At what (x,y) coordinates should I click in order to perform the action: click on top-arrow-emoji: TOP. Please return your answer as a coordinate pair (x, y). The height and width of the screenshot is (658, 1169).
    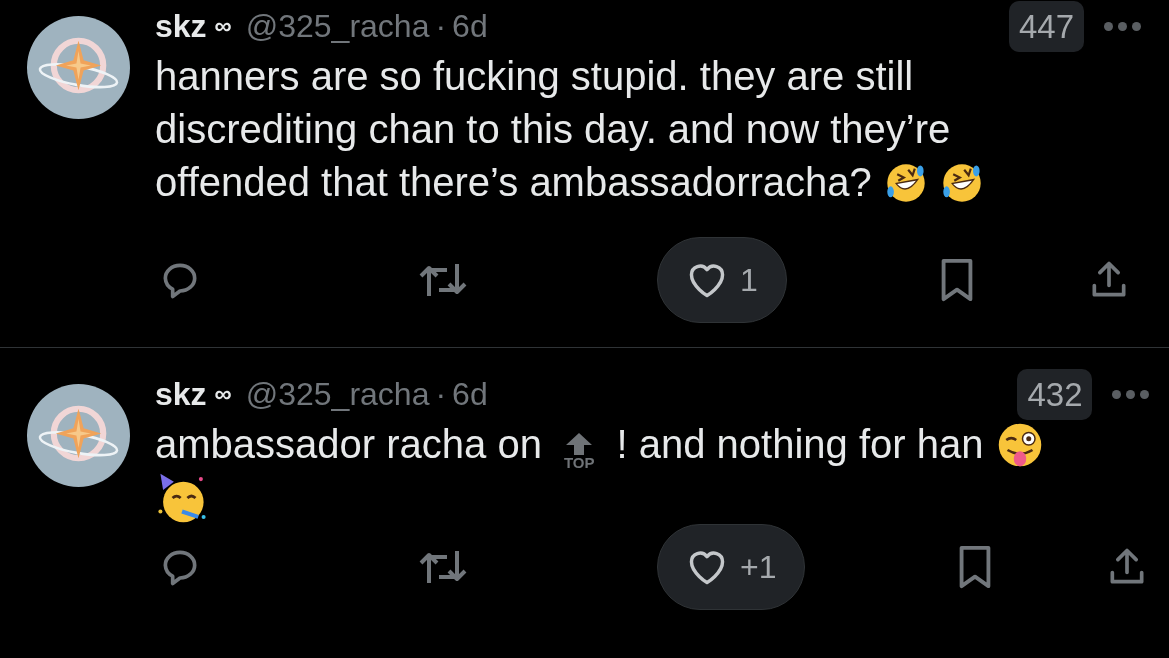
    Looking at the image, I should click on (579, 451).